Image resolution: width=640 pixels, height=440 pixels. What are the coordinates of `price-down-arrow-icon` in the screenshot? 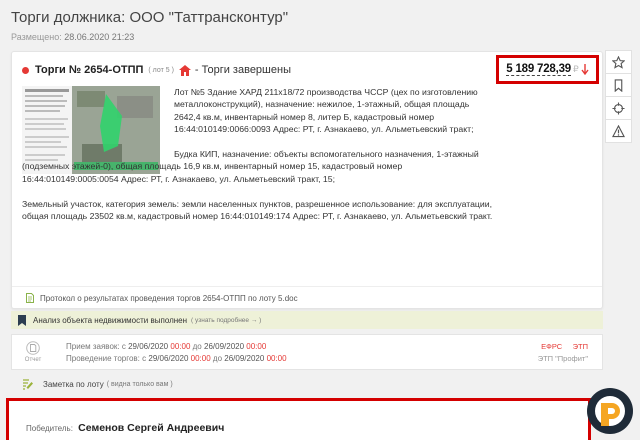 It's located at (585, 69).